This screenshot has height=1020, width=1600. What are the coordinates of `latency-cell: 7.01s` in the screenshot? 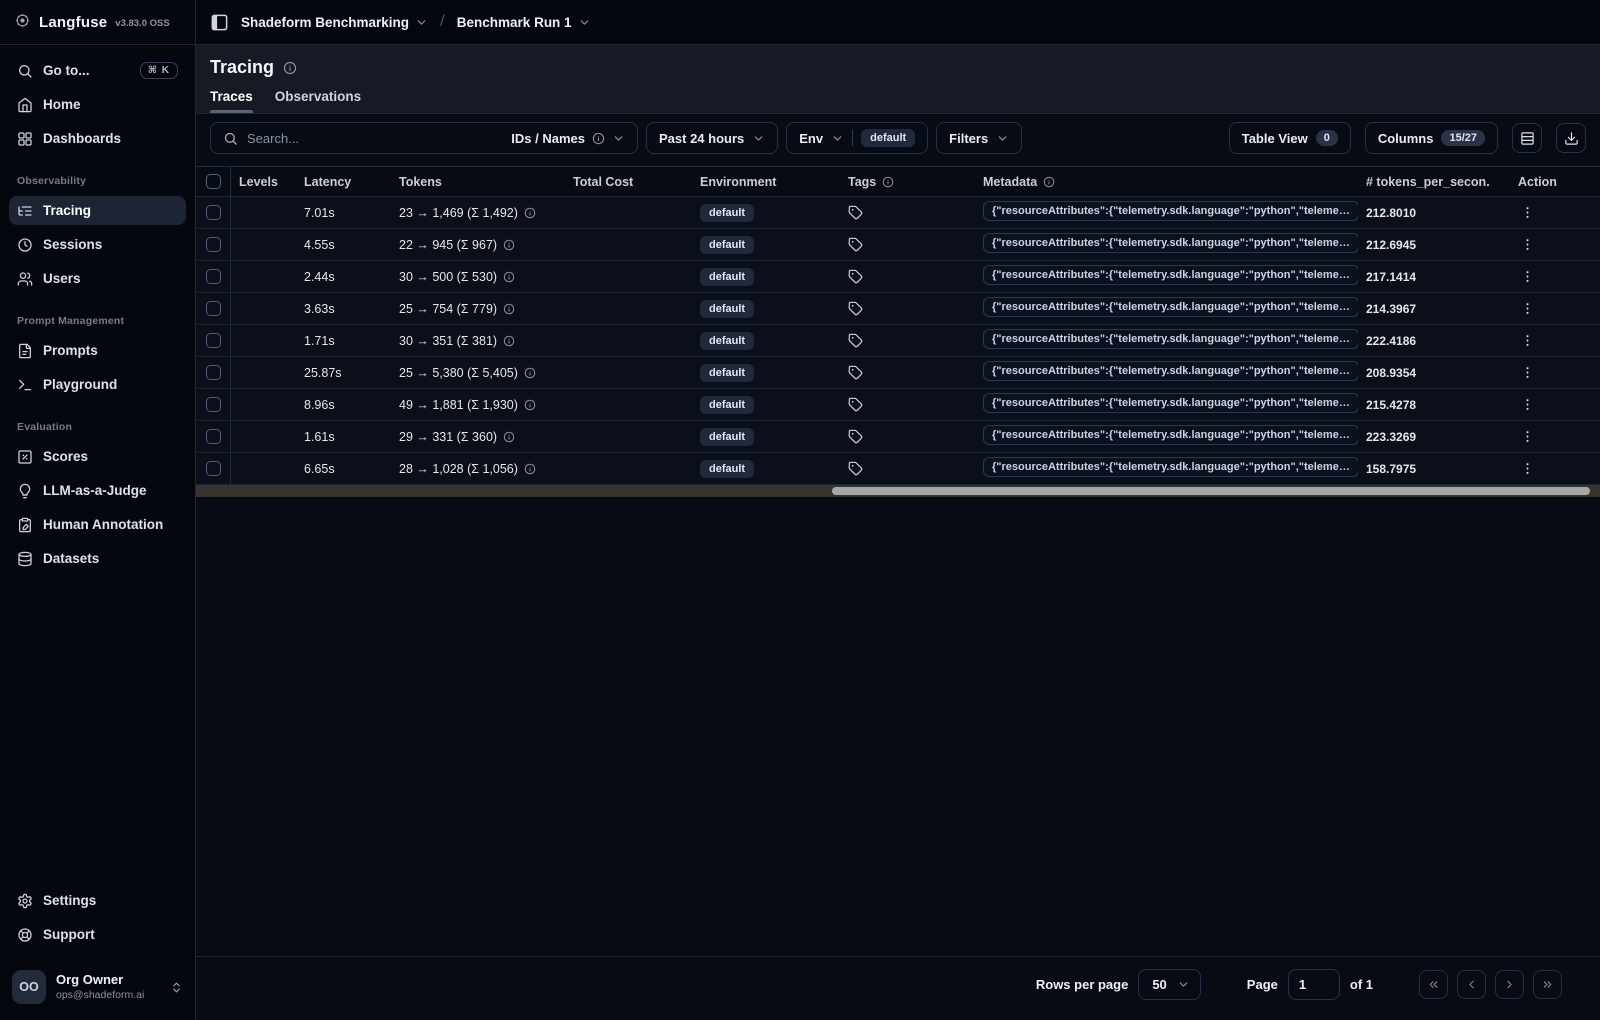 It's located at (319, 212).